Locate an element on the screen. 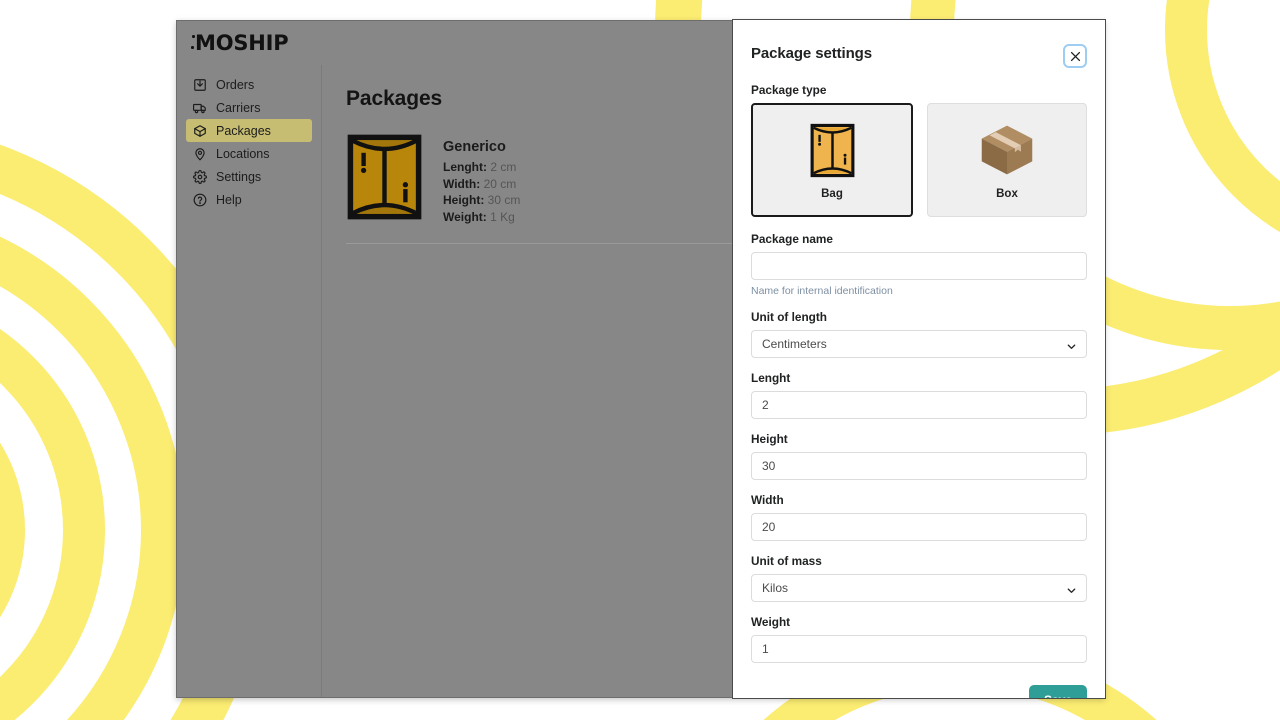  sidebar-item-packages: Packages is located at coordinates (249, 130).